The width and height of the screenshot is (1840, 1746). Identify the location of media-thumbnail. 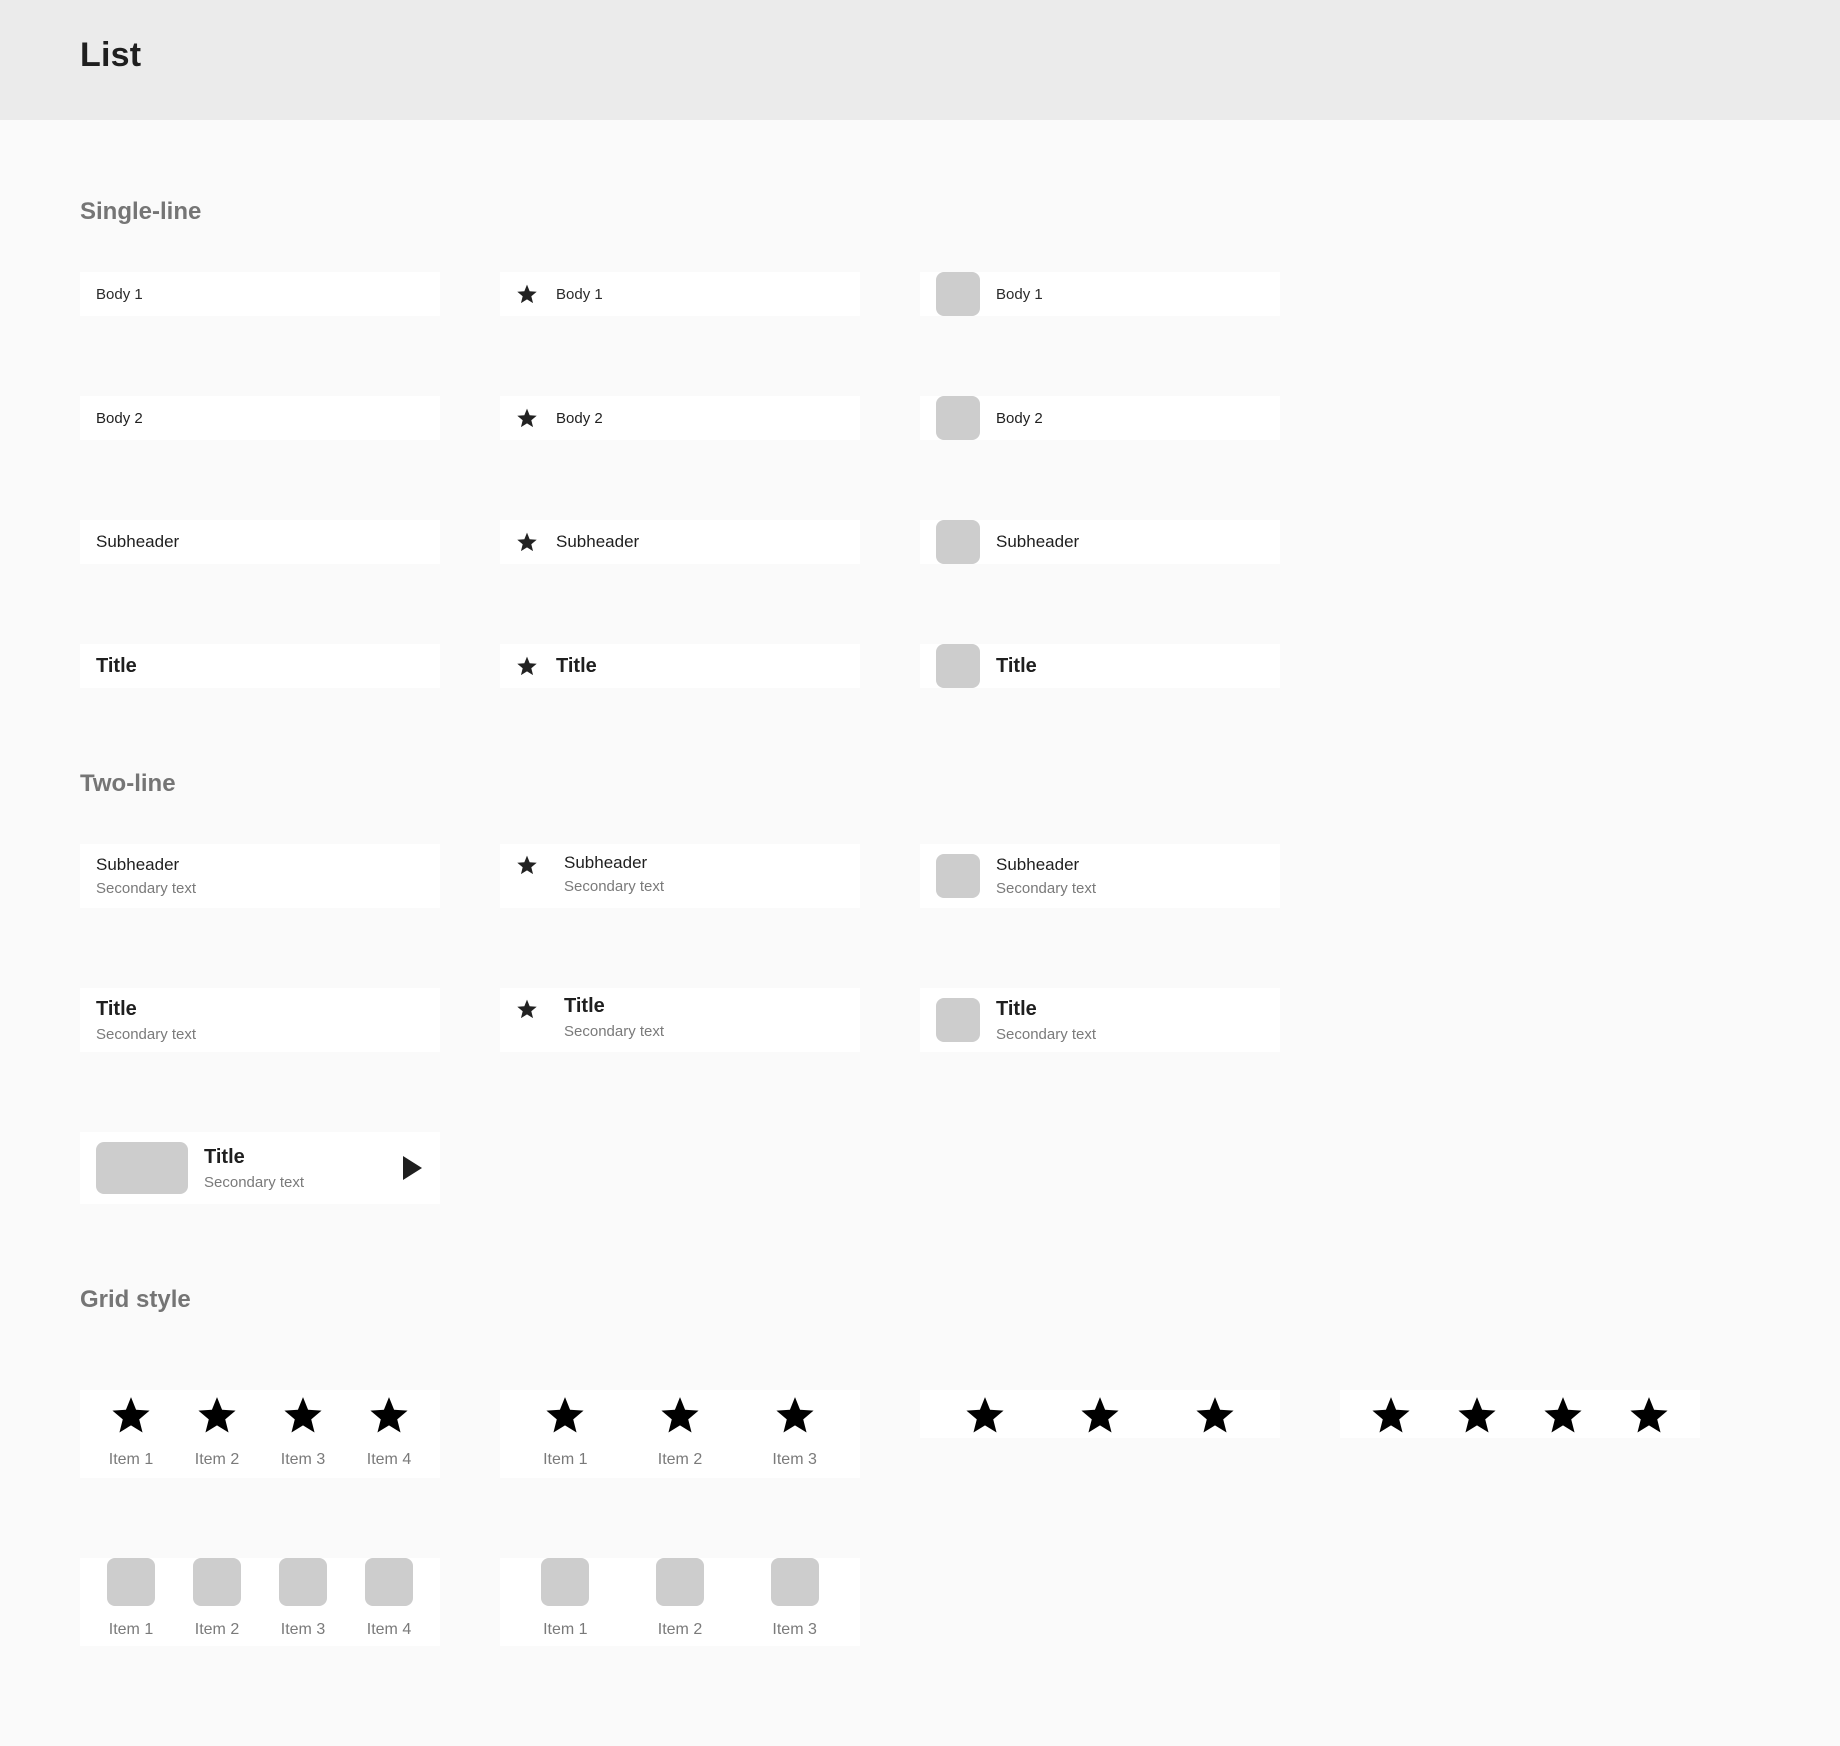
(142, 1168).